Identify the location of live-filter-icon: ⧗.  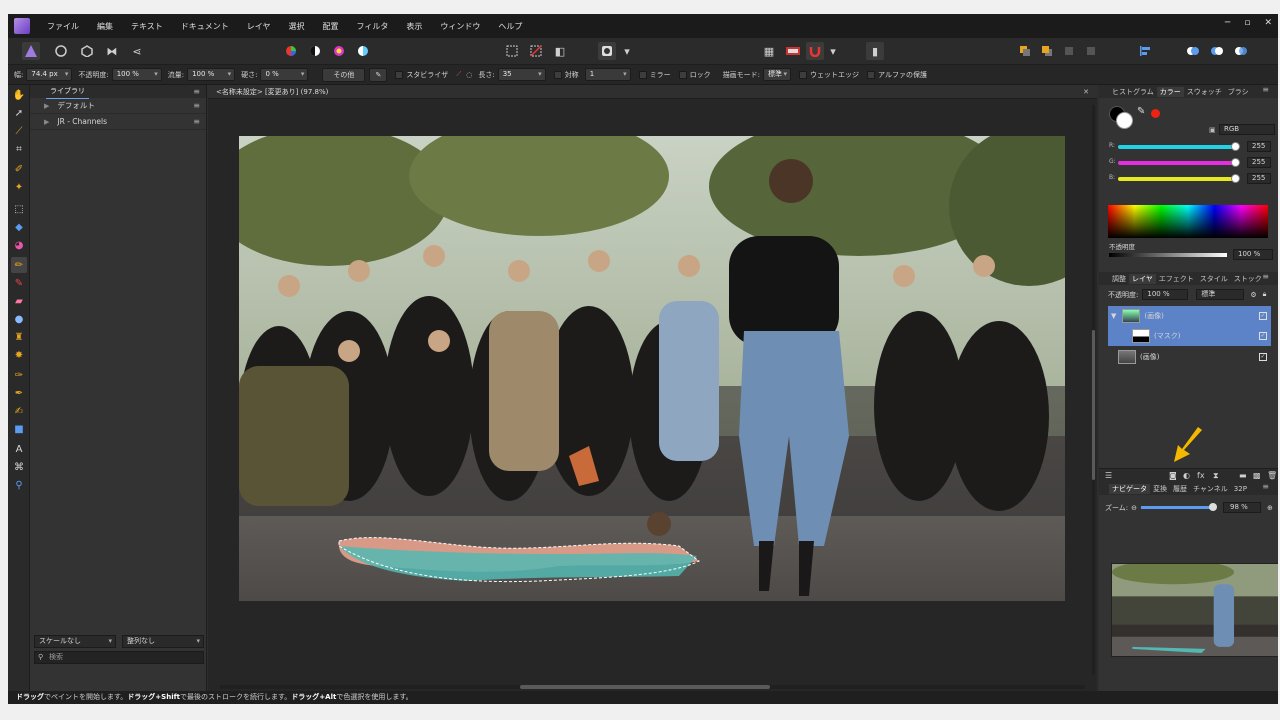
(1216, 476).